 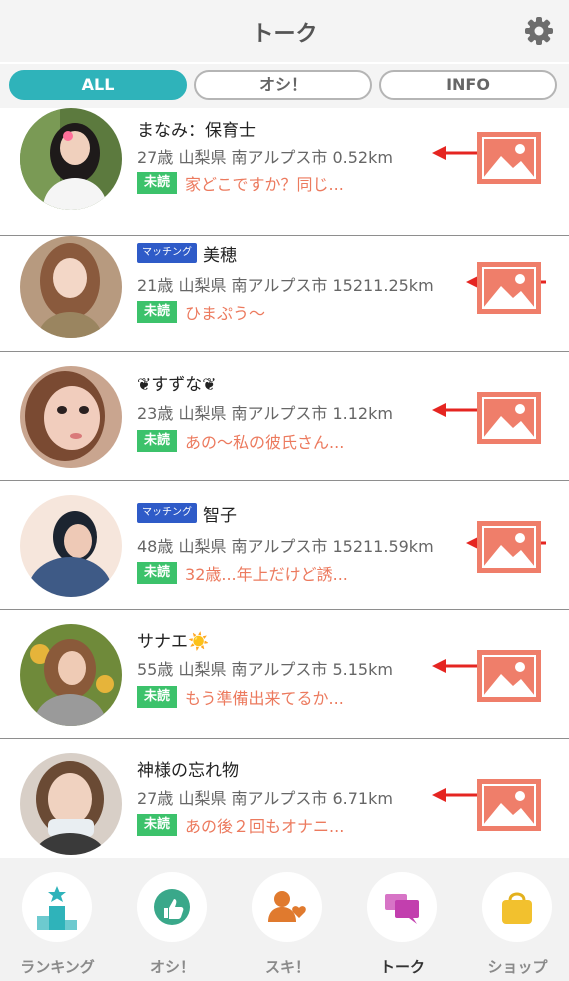 I want to click on conversation-name-line: 神様の忘れ物, so click(x=188, y=768).